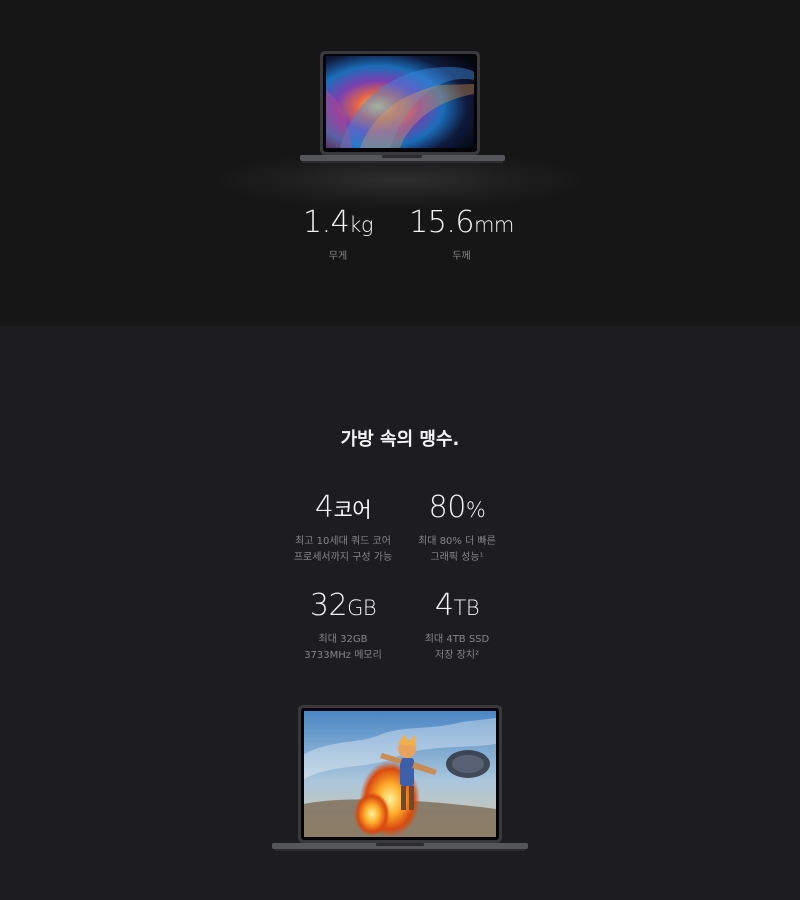  Describe the element at coordinates (461, 222) in the screenshot. I see `thickness-value: 15.6mm` at that location.